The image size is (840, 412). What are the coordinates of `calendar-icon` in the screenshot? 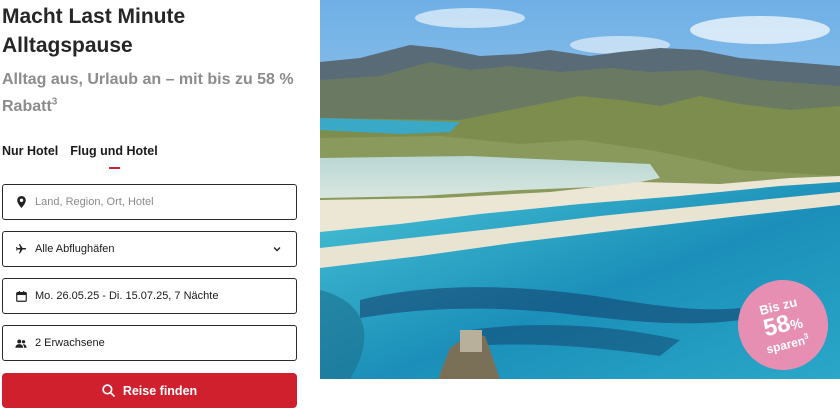 It's located at (21, 296).